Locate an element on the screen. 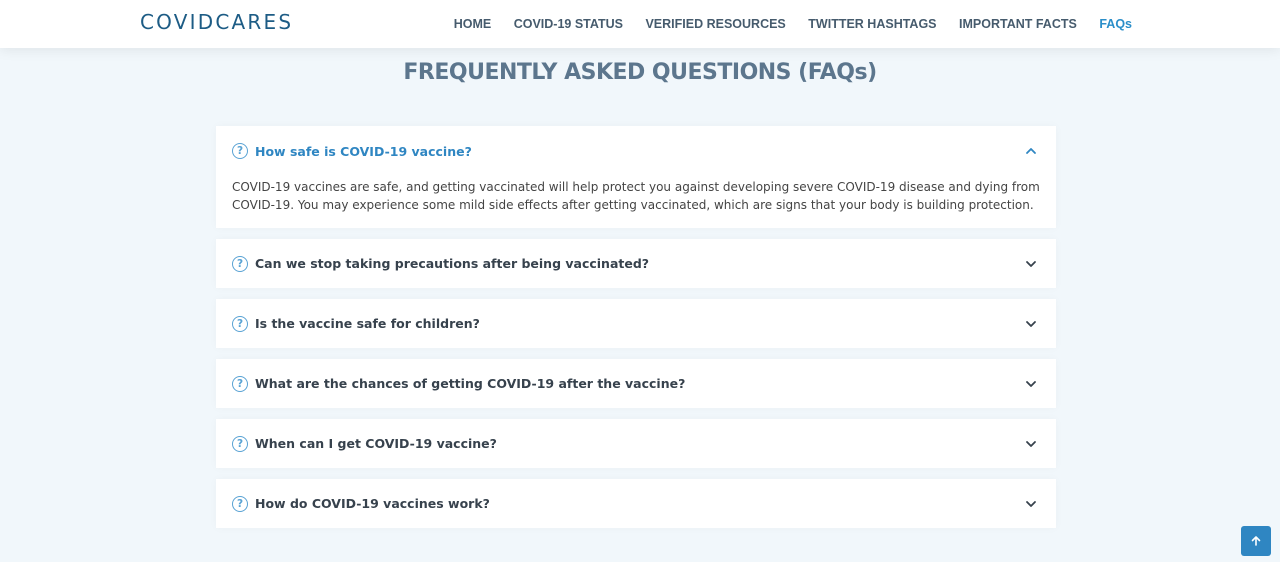 The height and width of the screenshot is (562, 1280). nav-covid-status: COVID-19 STATUS is located at coordinates (568, 24).